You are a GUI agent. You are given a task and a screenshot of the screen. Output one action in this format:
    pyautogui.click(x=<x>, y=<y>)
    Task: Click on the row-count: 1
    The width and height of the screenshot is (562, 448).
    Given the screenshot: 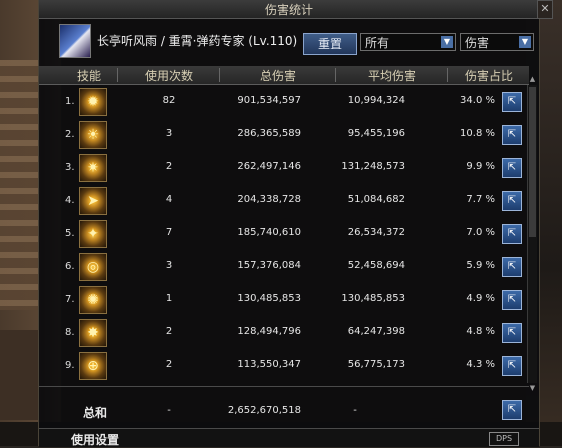 What is the action you would take?
    pyautogui.click(x=169, y=298)
    